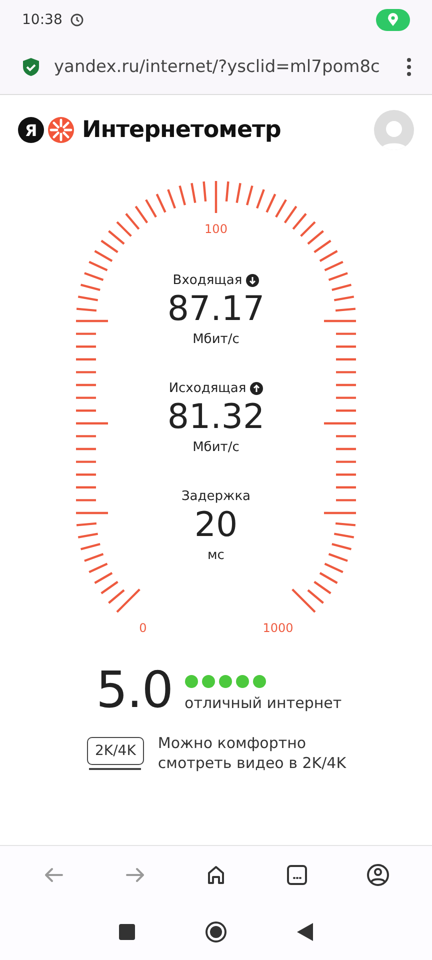 The width and height of the screenshot is (432, 960). What do you see at coordinates (257, 388) in the screenshot?
I see `upload-icon` at bounding box center [257, 388].